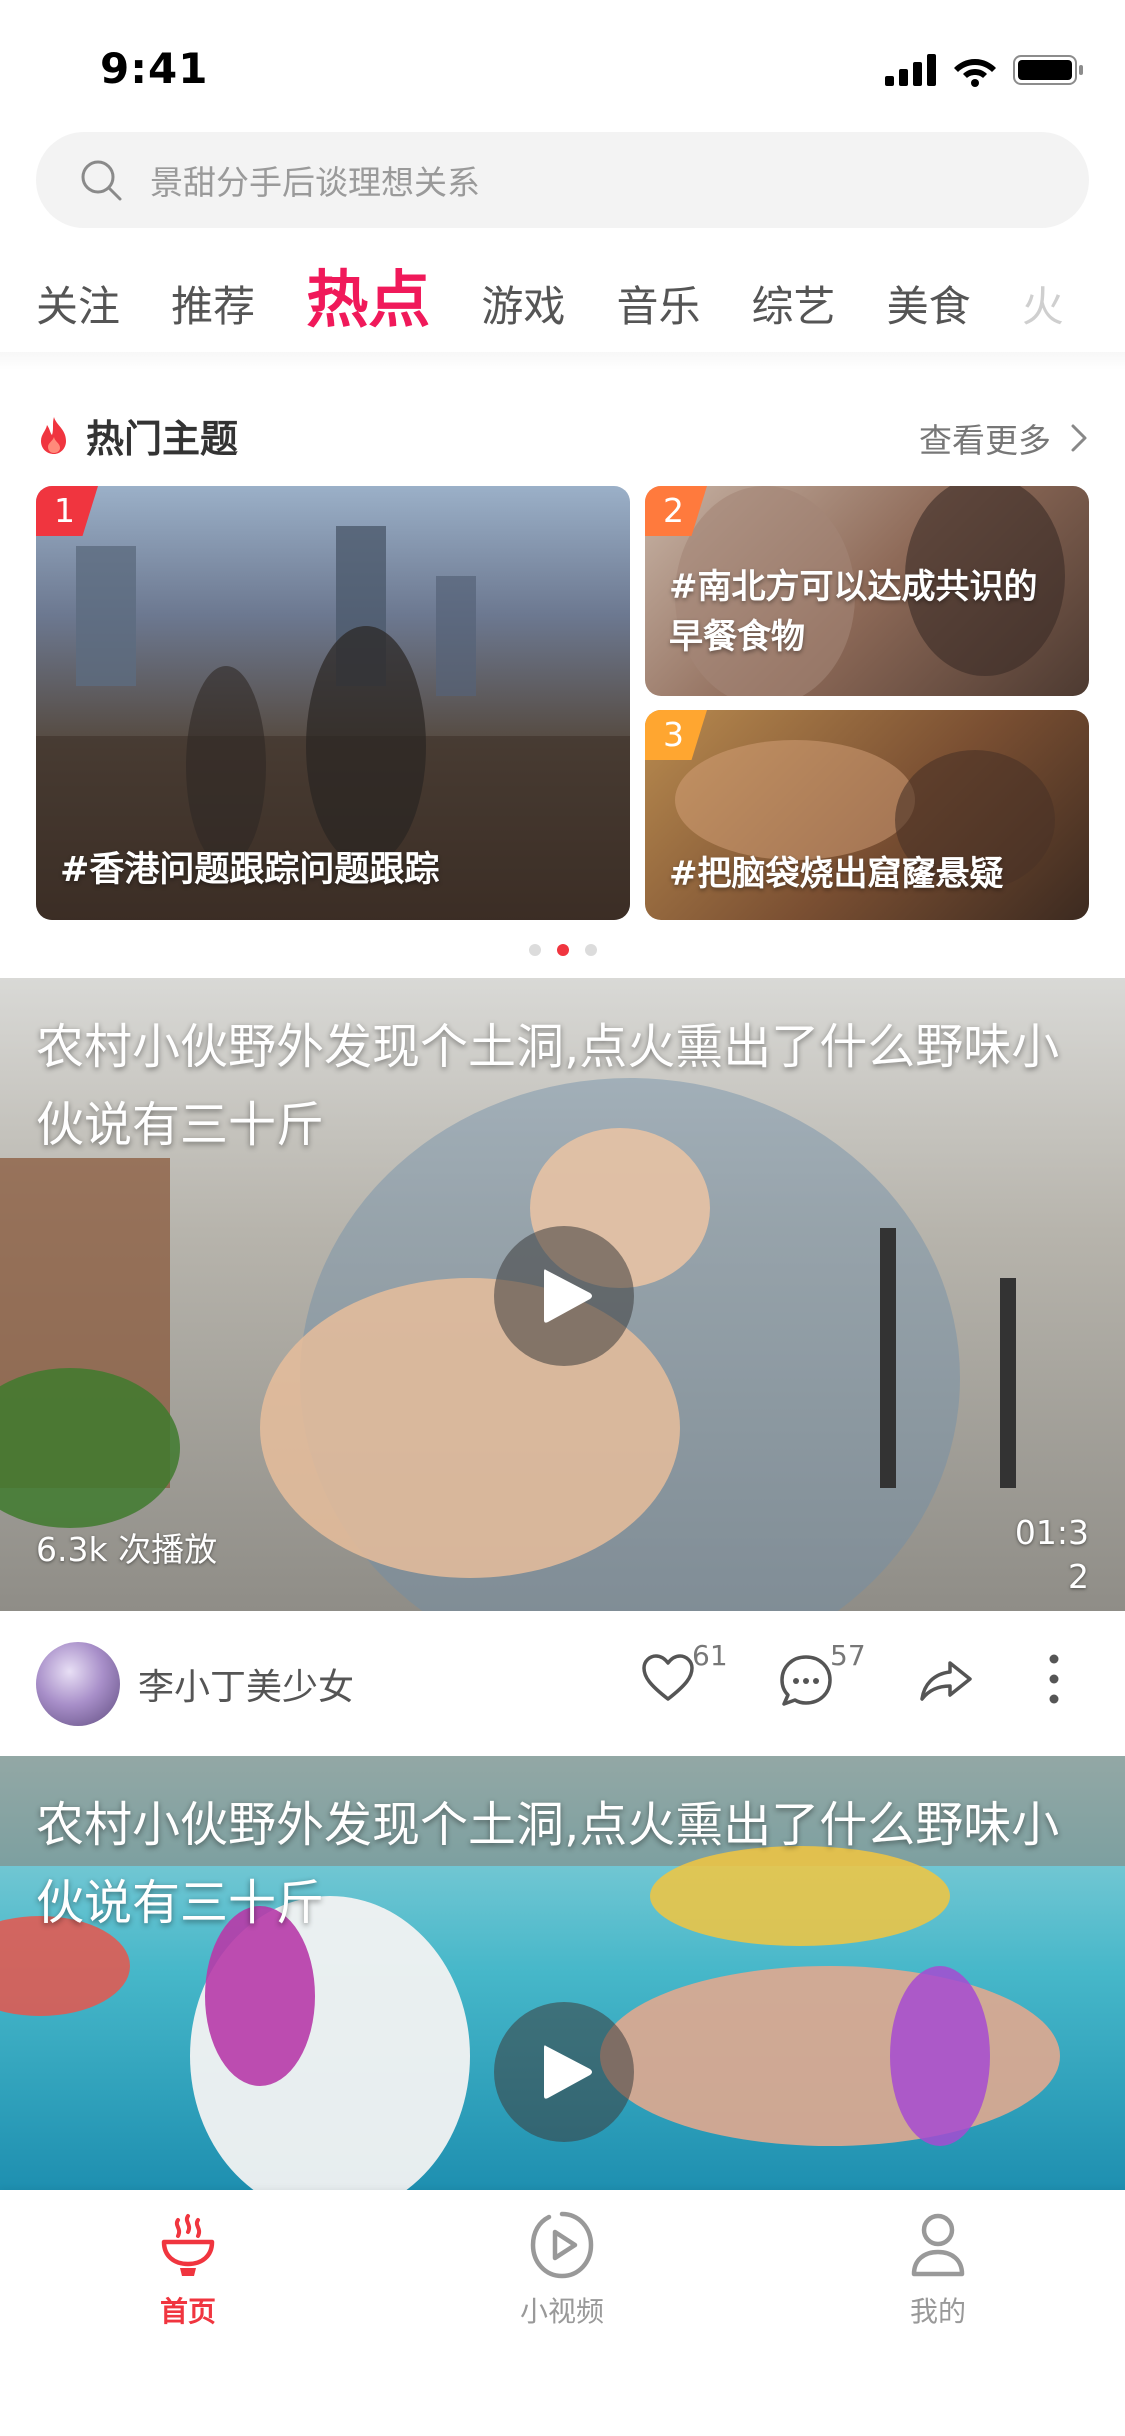  Describe the element at coordinates (368, 300) in the screenshot. I see `tab-hot: 热点` at that location.